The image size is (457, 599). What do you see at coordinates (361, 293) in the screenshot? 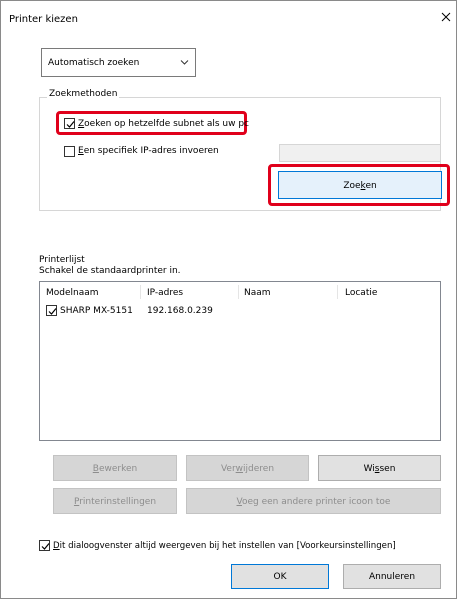
I see `column-header-location: Locatie` at bounding box center [361, 293].